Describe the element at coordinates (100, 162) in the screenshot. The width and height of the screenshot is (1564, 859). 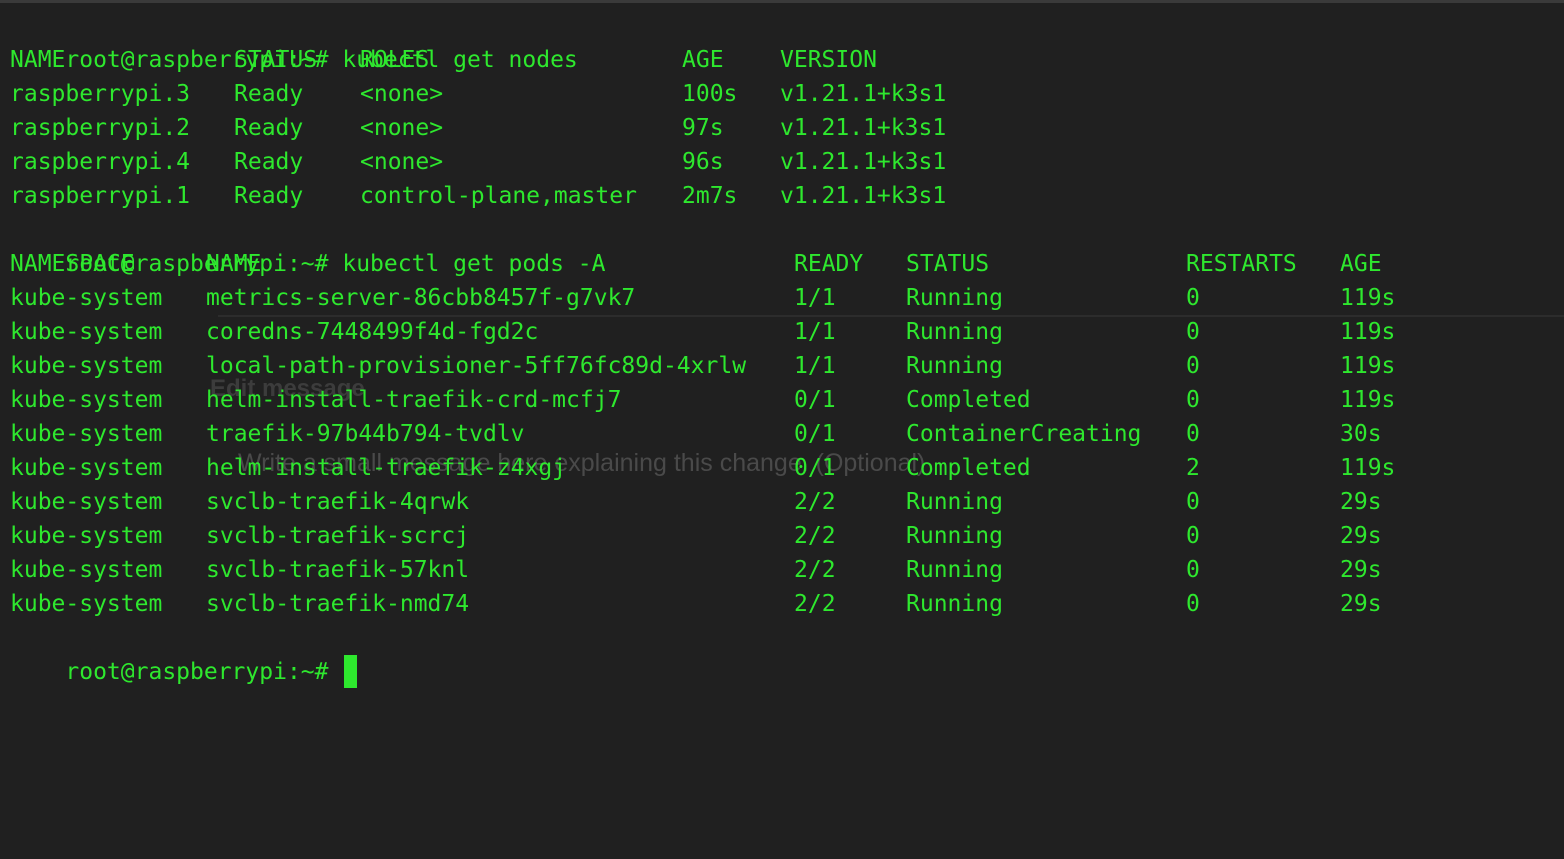
I see `node-name: raspberrypi.4` at that location.